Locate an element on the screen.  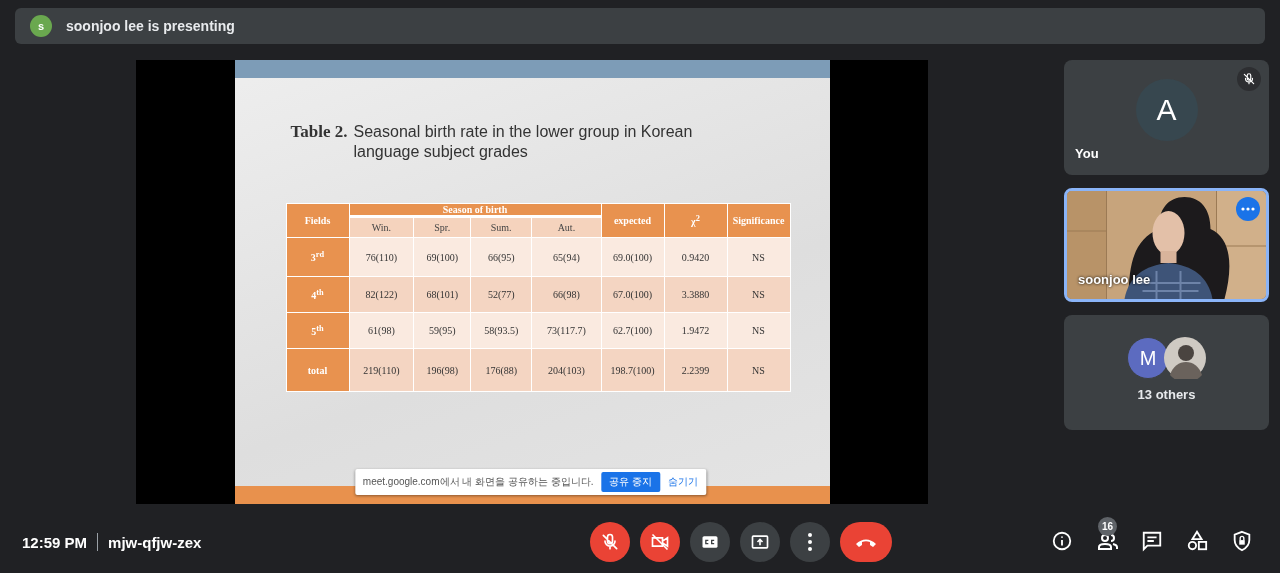
table-header: expected is located at coordinates (632, 220).